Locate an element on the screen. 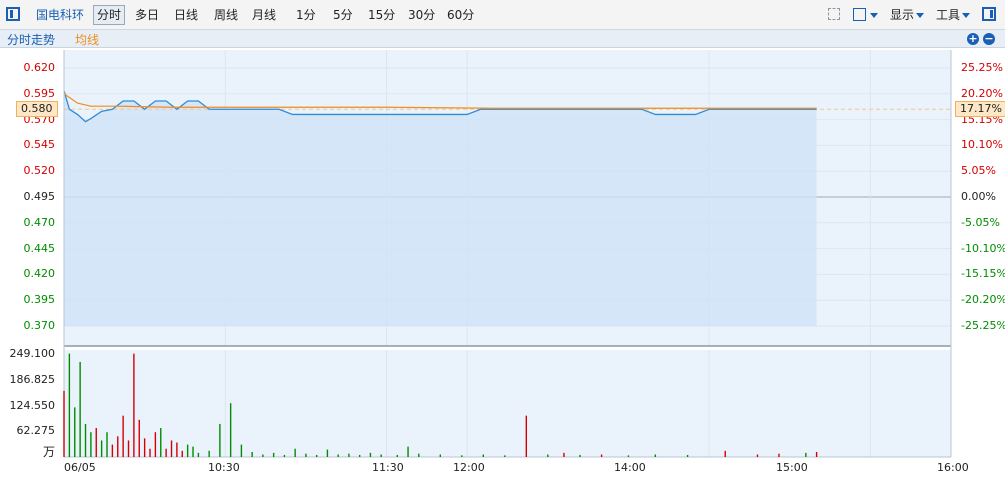  volume-tick-label: 249.100 is located at coordinates (32, 353).